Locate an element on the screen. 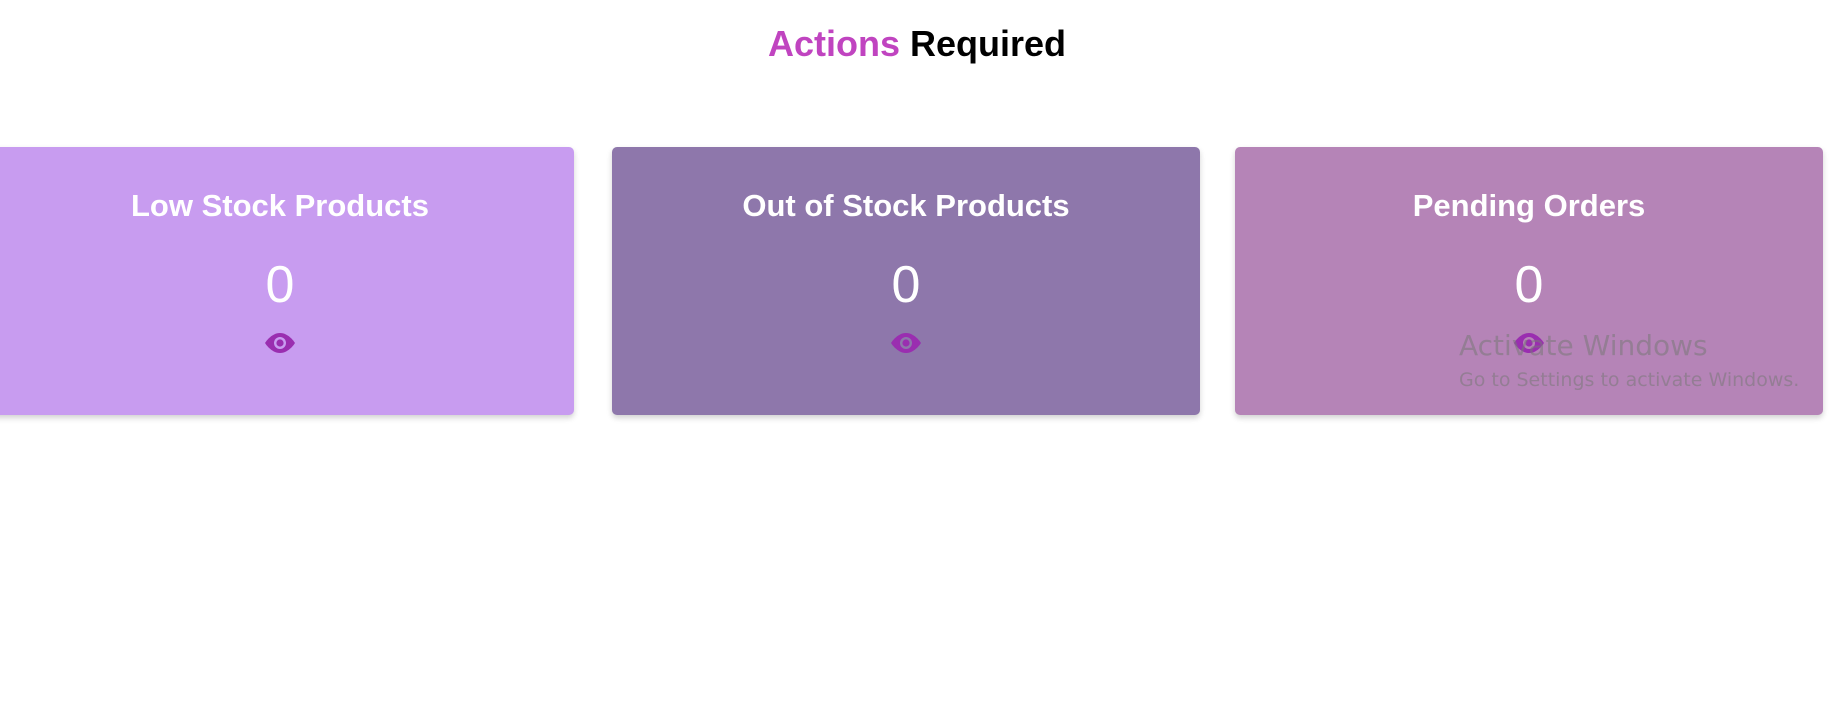 The width and height of the screenshot is (1834, 720). out-of-stock-card: Out of Stock Products 0 is located at coordinates (906, 281).